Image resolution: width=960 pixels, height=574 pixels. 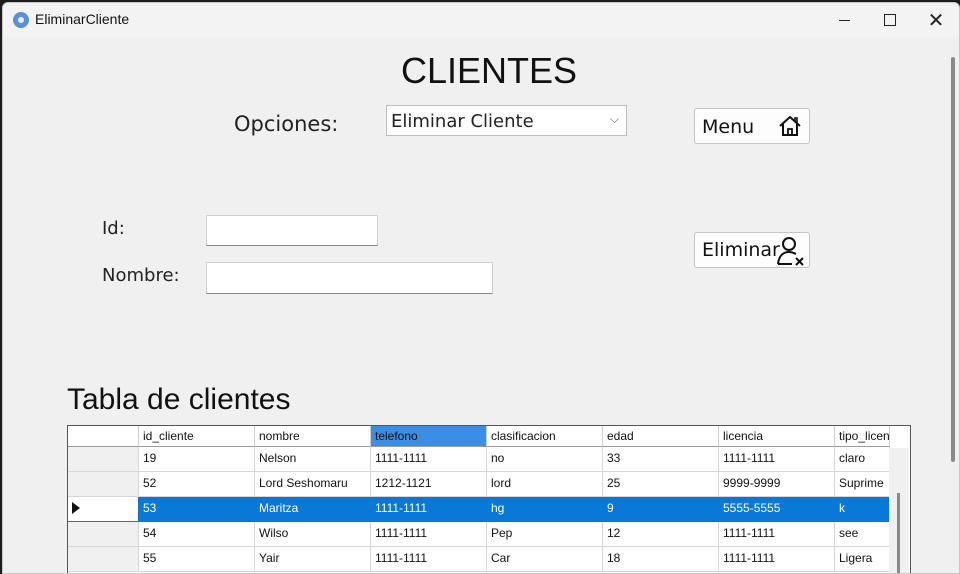 I want to click on table-row-selected: 53 Maritza 1111-1111 hg 9 5555-5555 k, so click(x=479, y=509).